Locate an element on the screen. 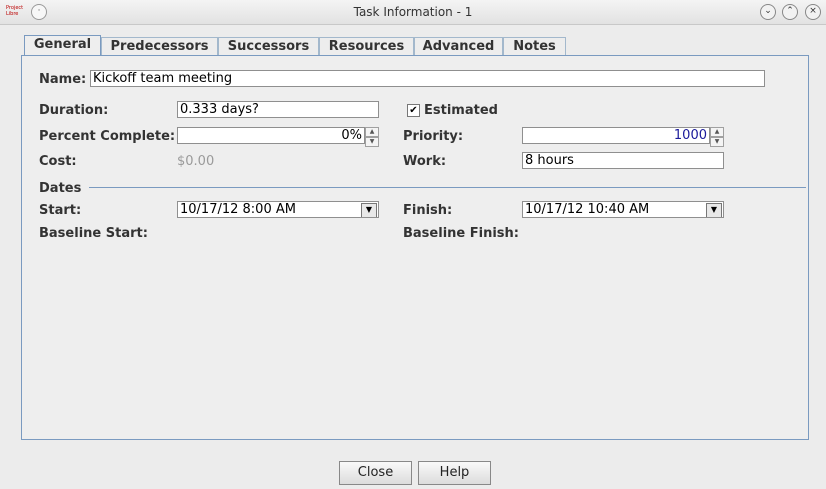 The width and height of the screenshot is (826, 489). tab-resources: Resources is located at coordinates (366, 46).